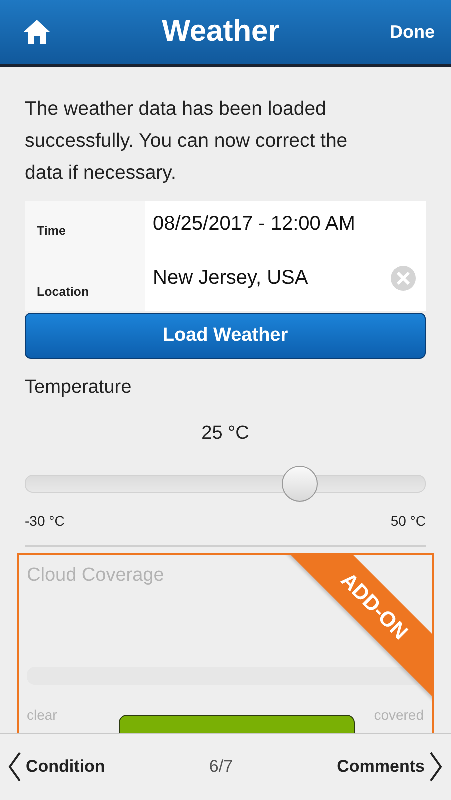 This screenshot has width=451, height=800. Describe the element at coordinates (399, 715) in the screenshot. I see `max-label: covered` at that location.